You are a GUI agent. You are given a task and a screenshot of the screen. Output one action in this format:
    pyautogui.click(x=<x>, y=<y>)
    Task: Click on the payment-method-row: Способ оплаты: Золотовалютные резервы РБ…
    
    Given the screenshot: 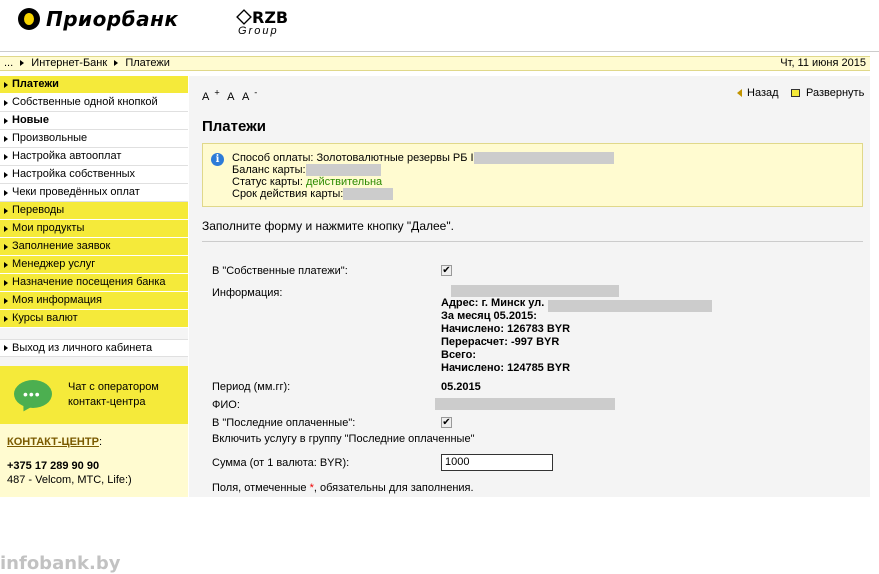 What is the action you would take?
    pyautogui.click(x=423, y=158)
    